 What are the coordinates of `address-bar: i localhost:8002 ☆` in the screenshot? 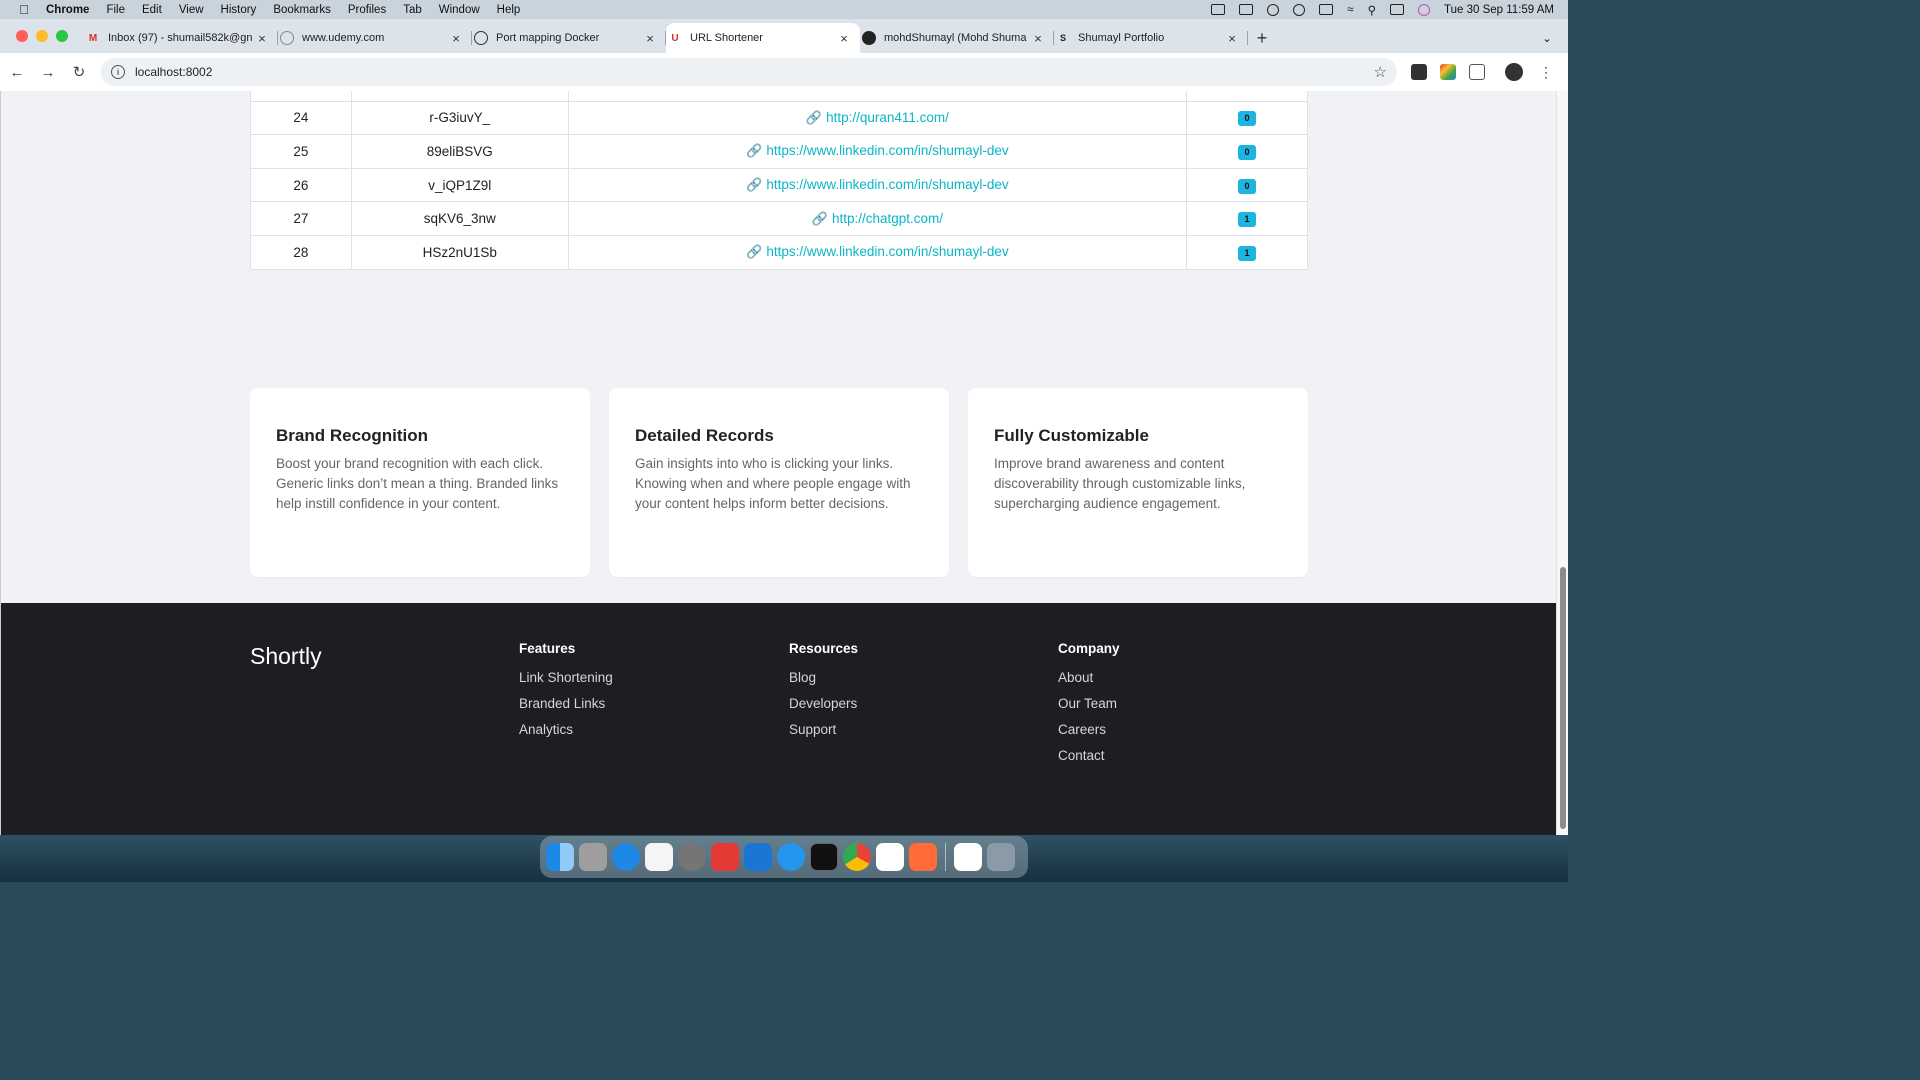 It's located at (749, 72).